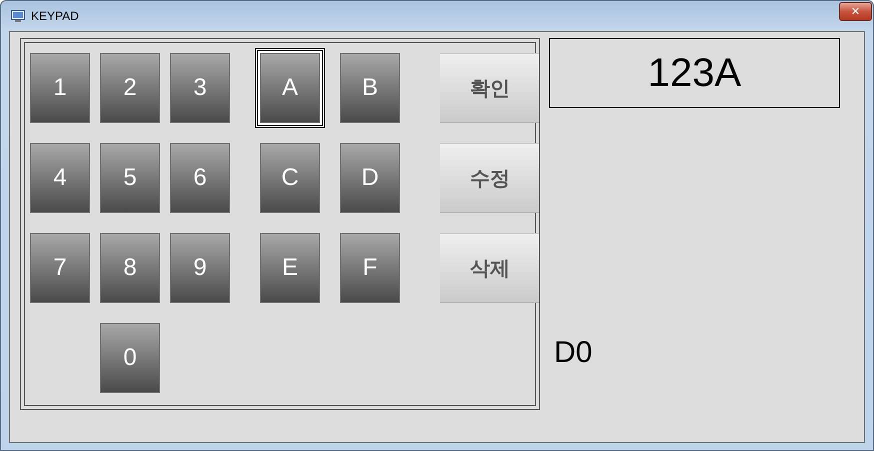 The width and height of the screenshot is (874, 451). Describe the element at coordinates (200, 268) in the screenshot. I see `key-button: 9` at that location.